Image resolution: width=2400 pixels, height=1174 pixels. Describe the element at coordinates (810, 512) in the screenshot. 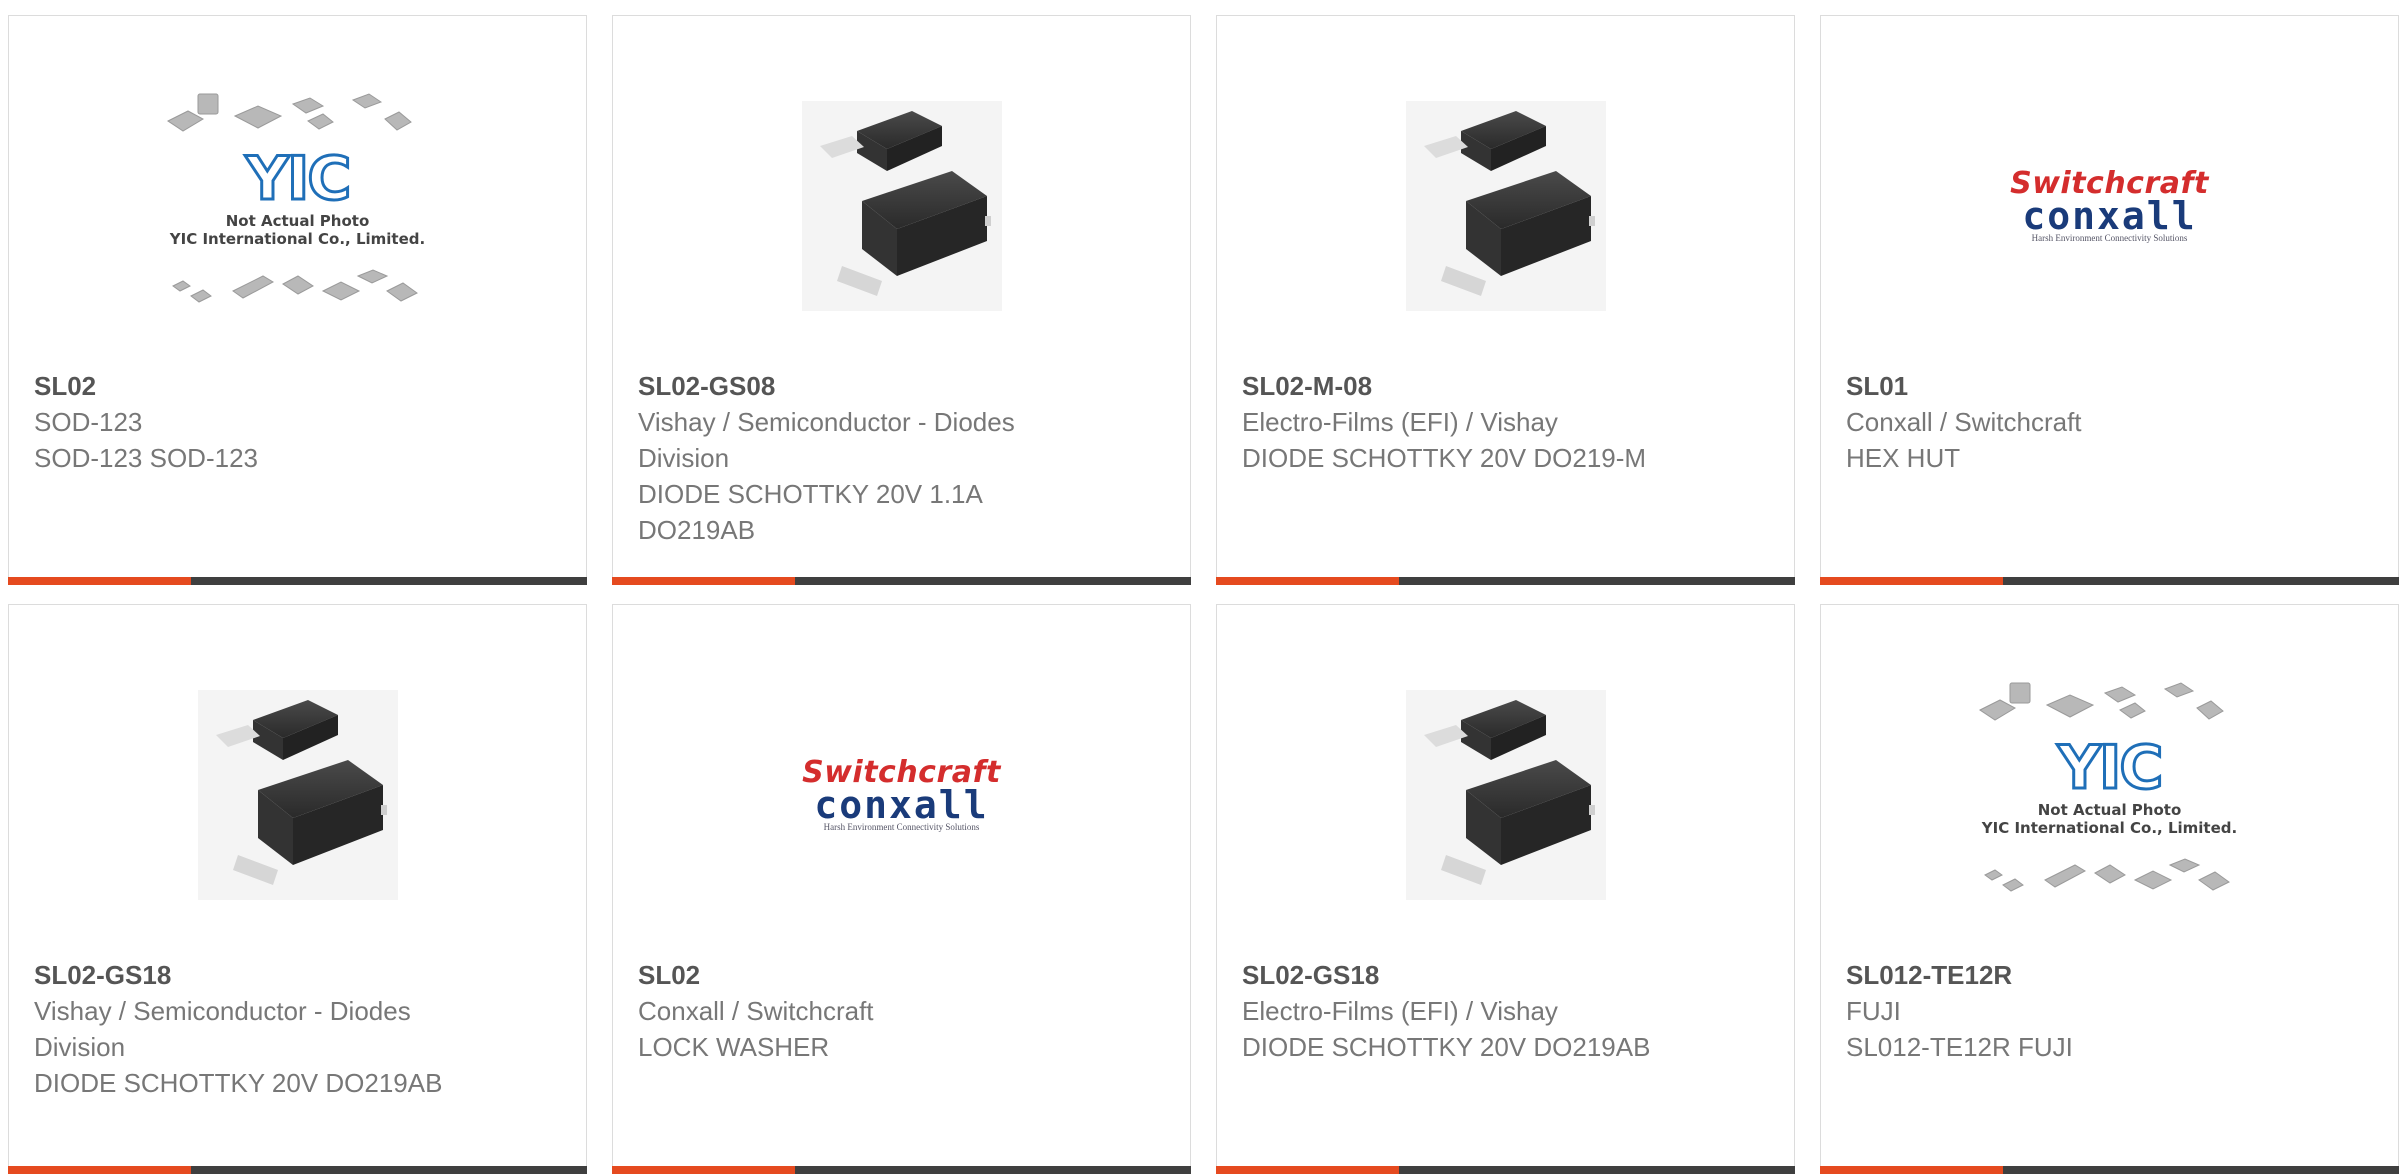

I see `description: DIODE SCHOTTKY 20V 1.1A DO219AB` at that location.